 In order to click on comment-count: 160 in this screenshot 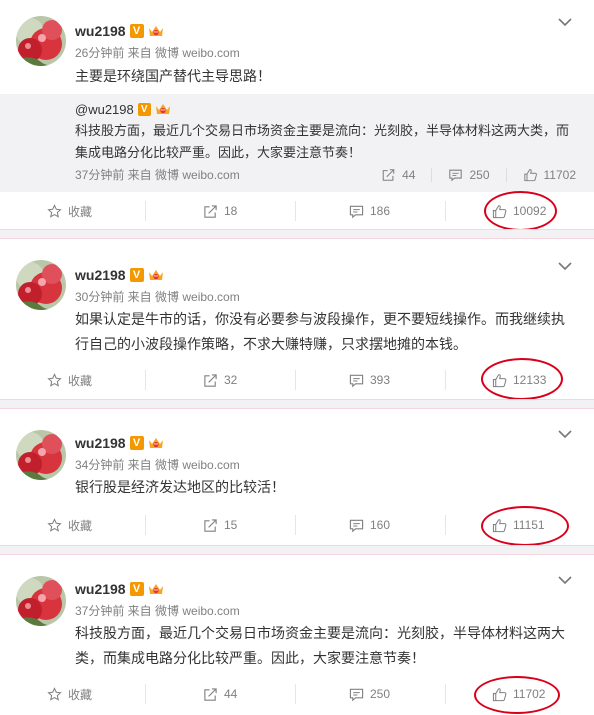, I will do `click(380, 525)`.